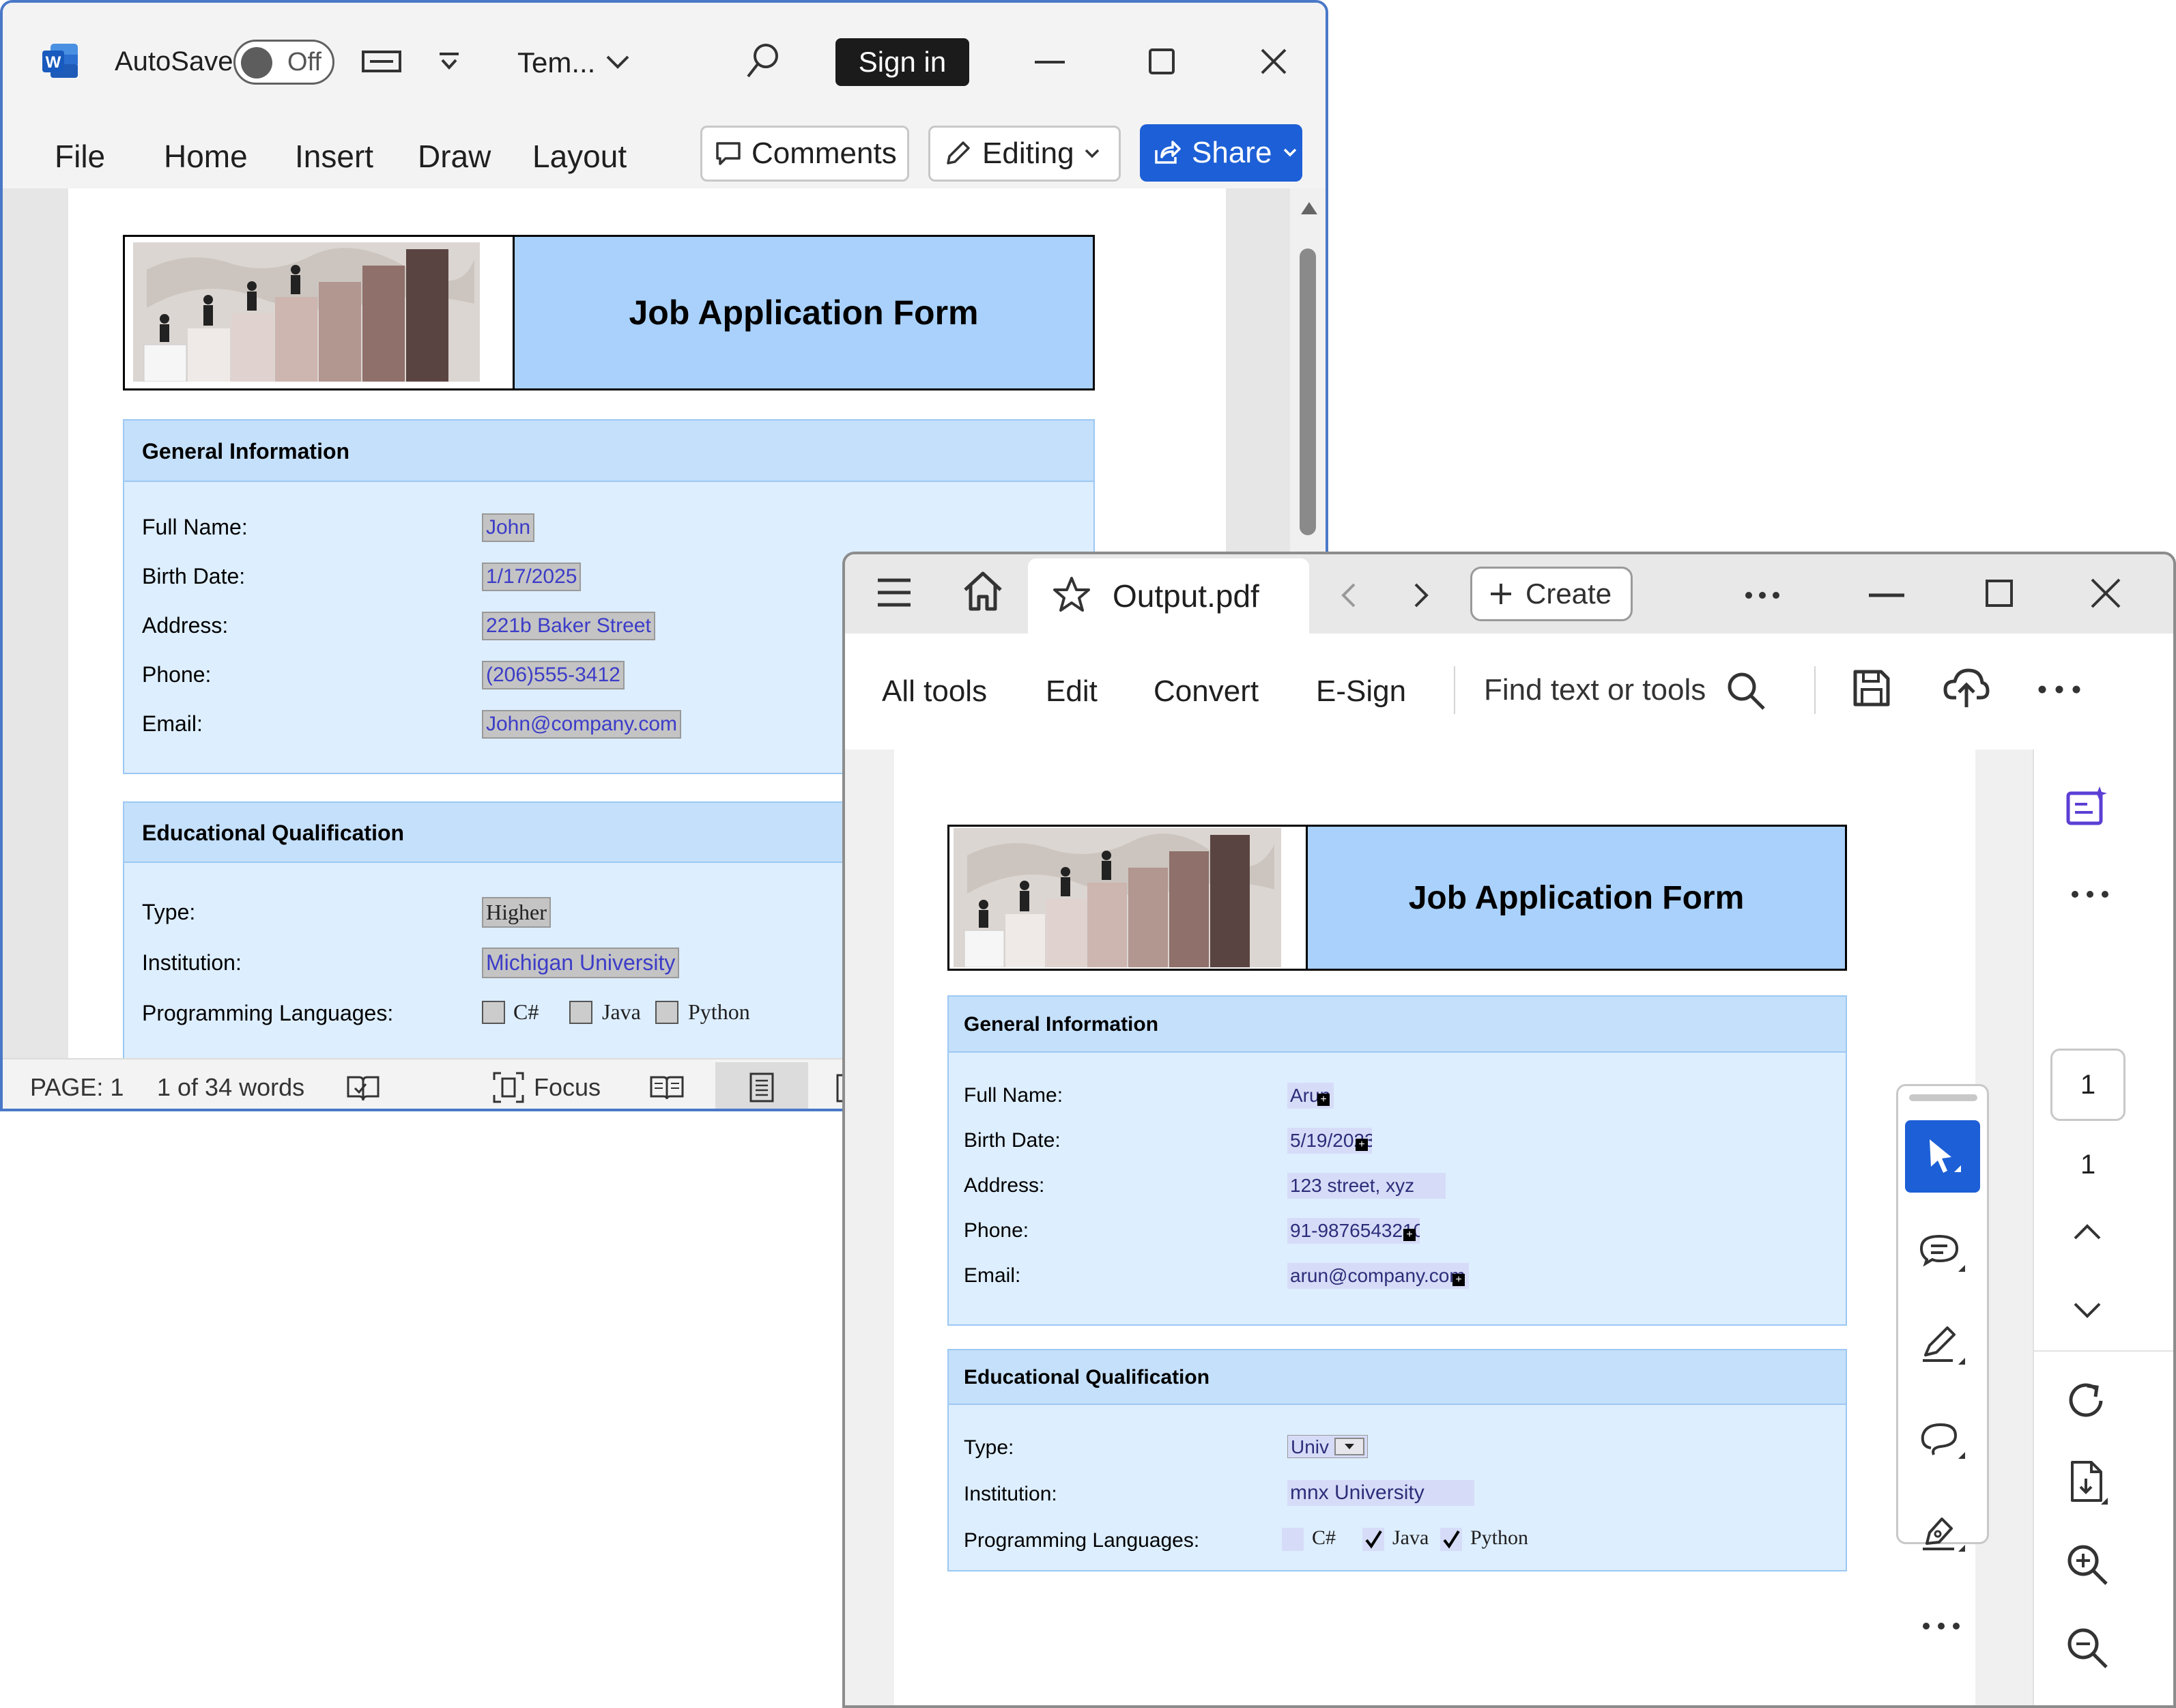 The width and height of the screenshot is (2176, 1708). I want to click on chevron-right-icon, so click(1421, 595).